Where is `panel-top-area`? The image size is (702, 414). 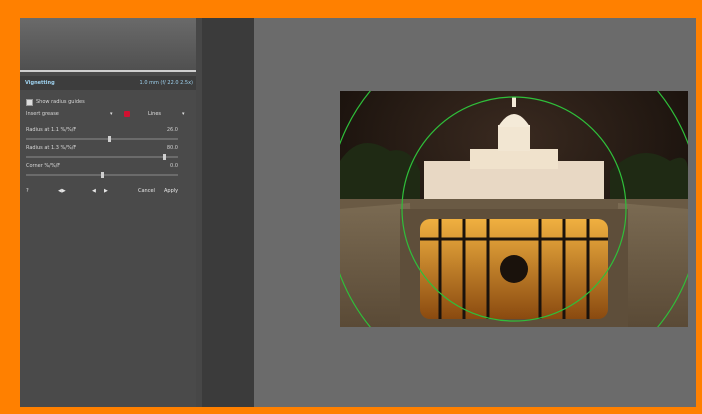 panel-top-area is located at coordinates (108, 45).